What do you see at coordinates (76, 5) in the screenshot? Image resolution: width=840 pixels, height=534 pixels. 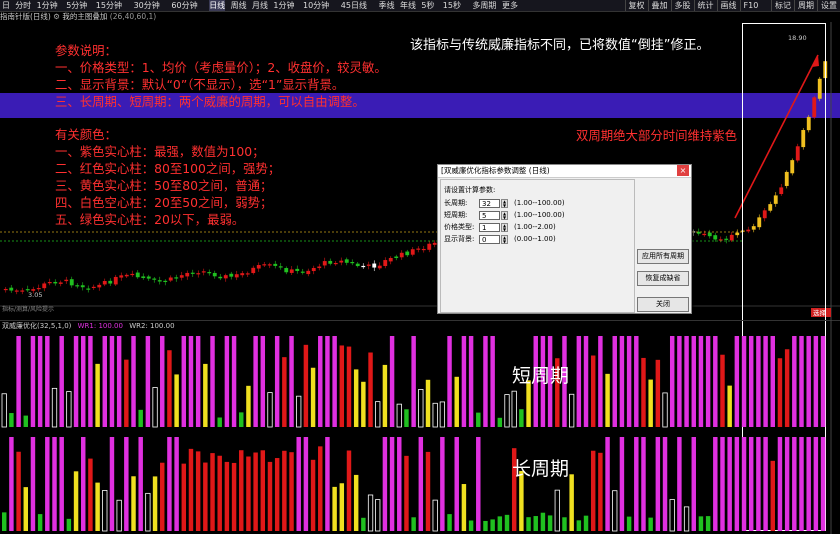 I see `period-tab: 5分钟` at bounding box center [76, 5].